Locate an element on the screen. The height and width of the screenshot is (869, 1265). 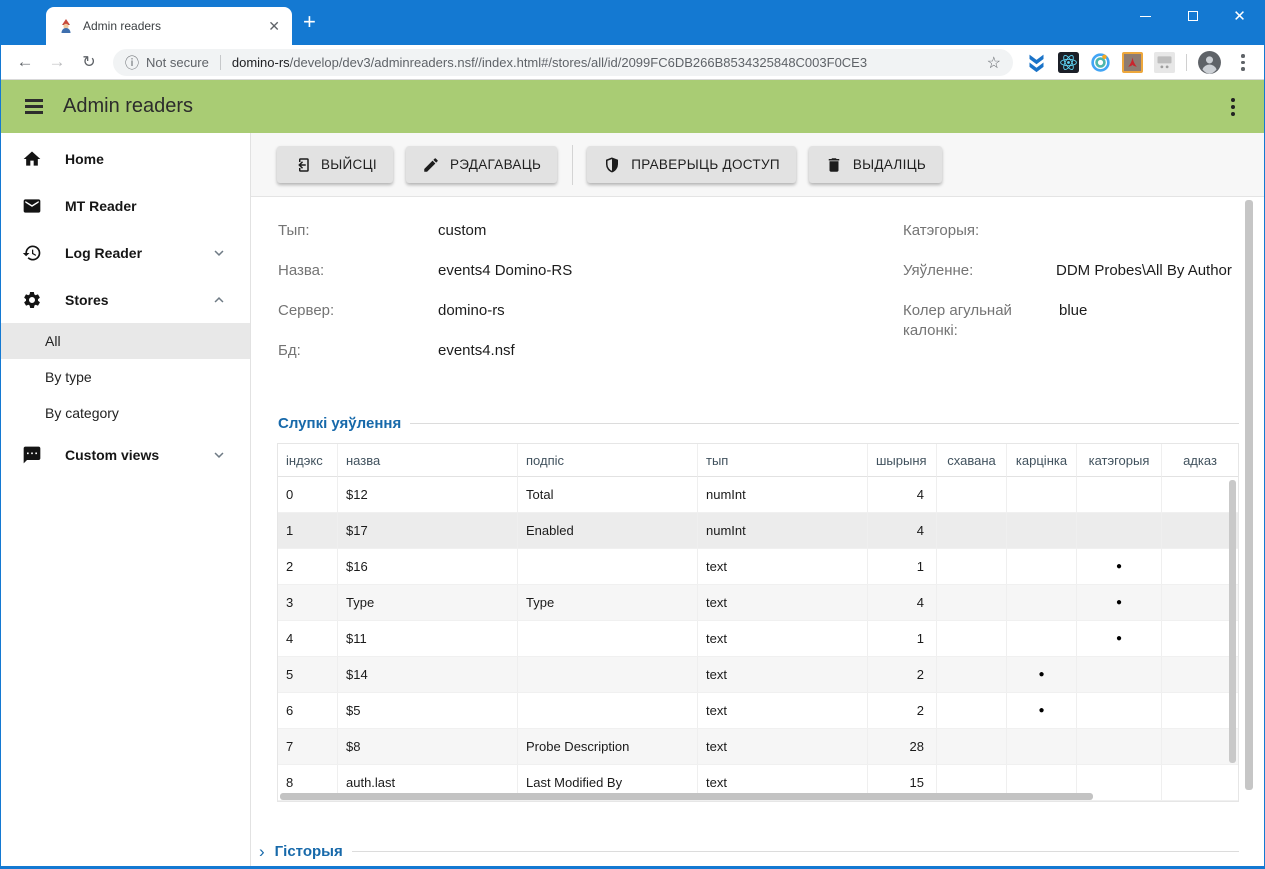
sidebar-subitem-by-type: By type is located at coordinates (125, 377).